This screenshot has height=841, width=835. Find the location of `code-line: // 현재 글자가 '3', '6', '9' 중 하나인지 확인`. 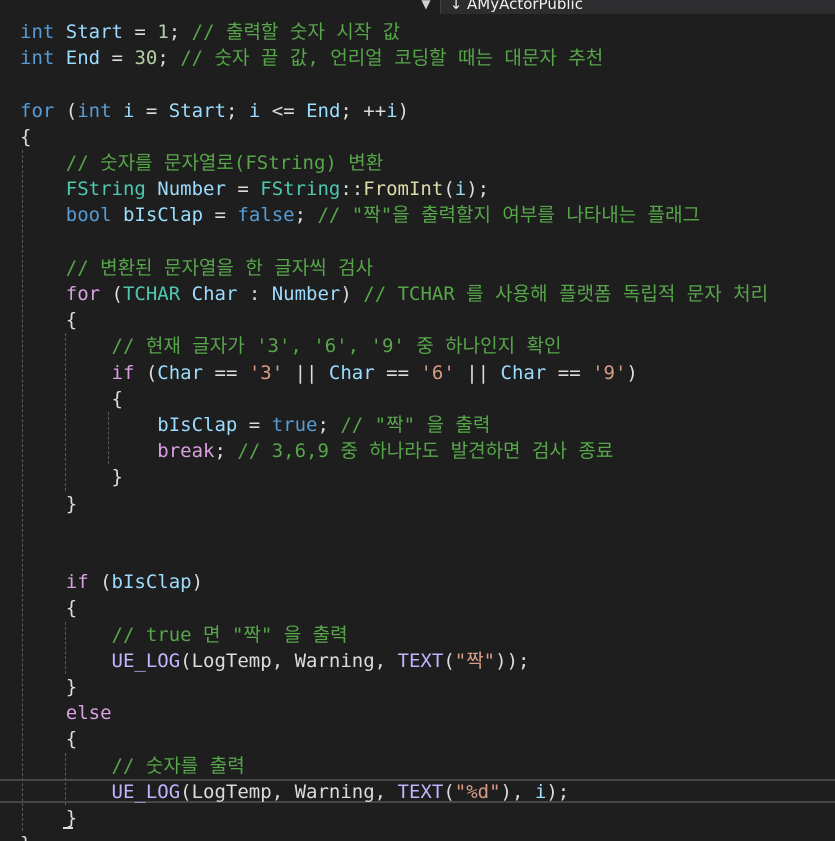

code-line: // 현재 글자가 '3', '6', '9' 중 하나인지 확인 is located at coordinates (291, 346).